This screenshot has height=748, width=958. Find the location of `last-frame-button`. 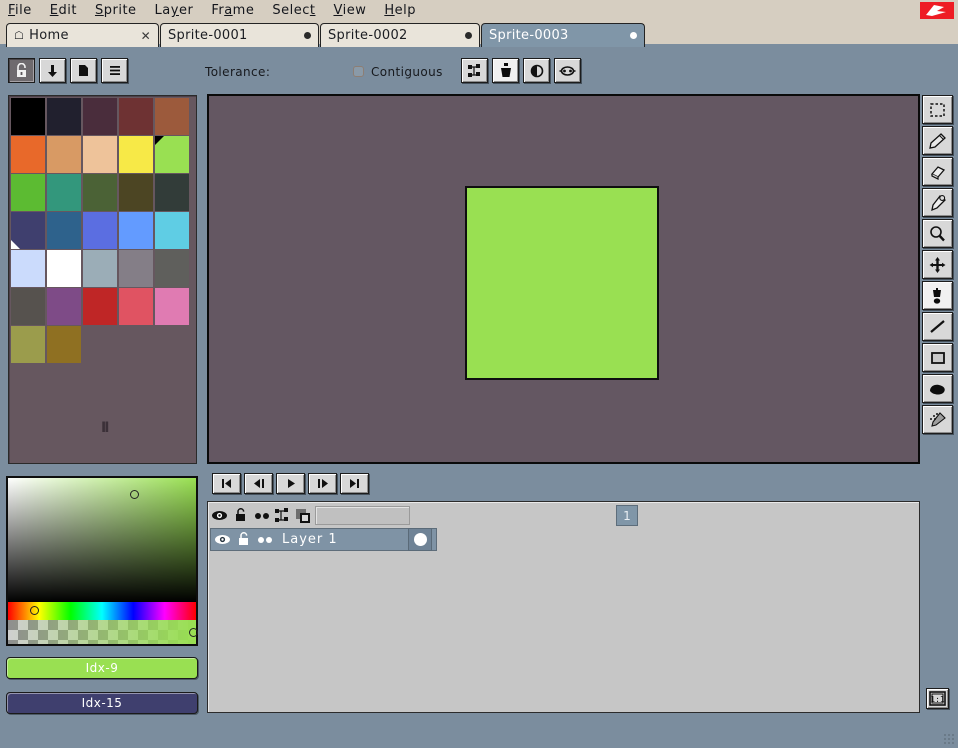

last-frame-button is located at coordinates (354, 483).